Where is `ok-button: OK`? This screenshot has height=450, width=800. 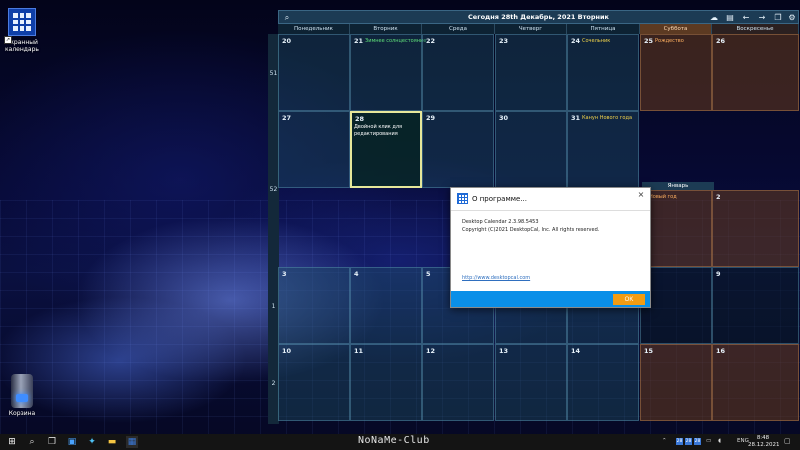
ok-button: OK is located at coordinates (629, 299).